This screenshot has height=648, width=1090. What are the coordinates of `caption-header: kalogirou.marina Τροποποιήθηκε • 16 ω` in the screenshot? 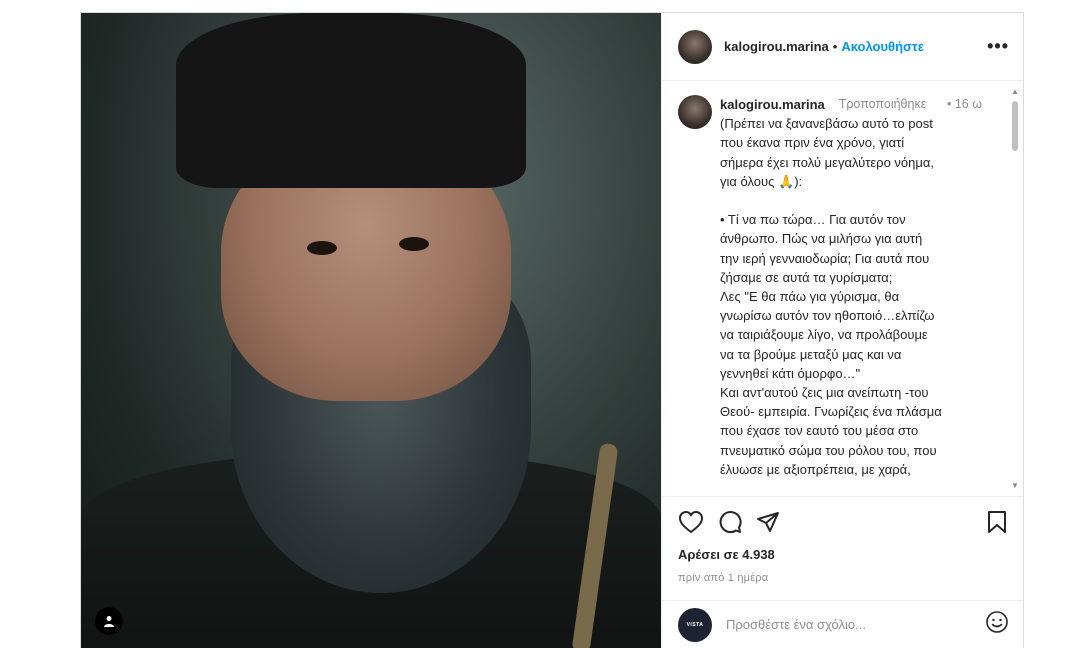 It's located at (851, 104).